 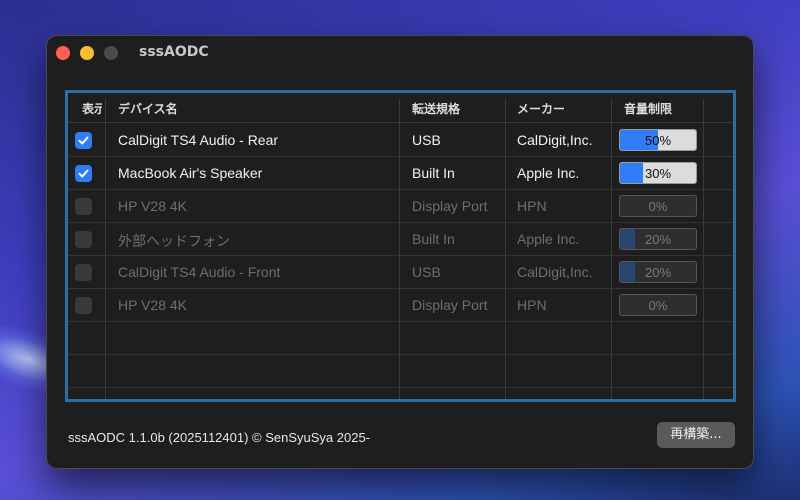 I want to click on close-window-button, so click(x=63, y=53).